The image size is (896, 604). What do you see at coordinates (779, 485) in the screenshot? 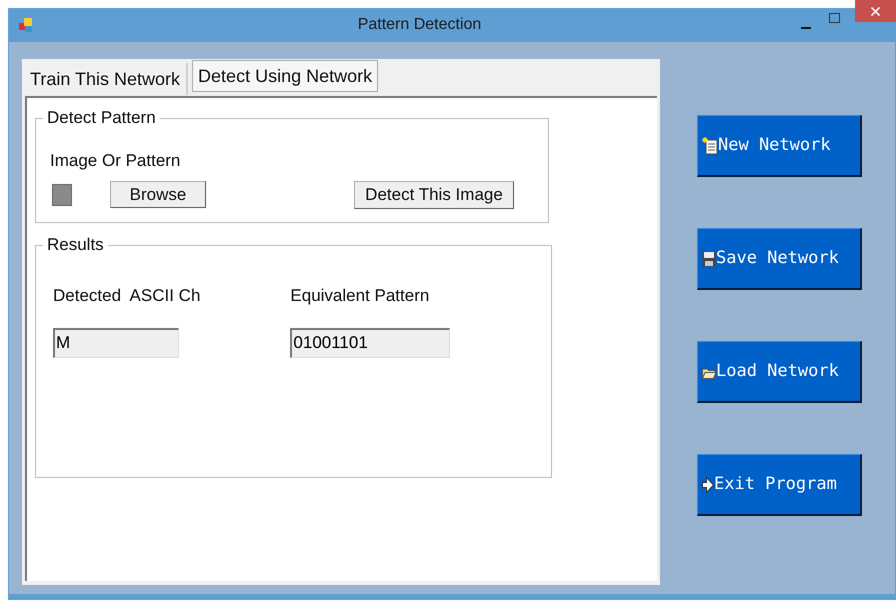
I see `action-button: Exit Program` at bounding box center [779, 485].